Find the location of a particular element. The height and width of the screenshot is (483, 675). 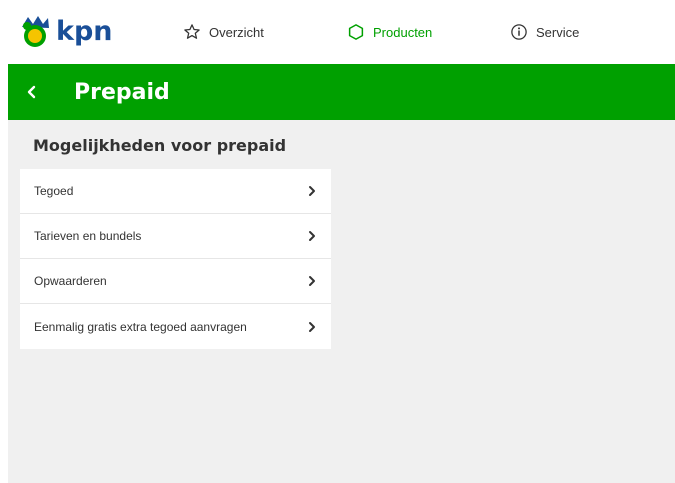

list-item-label: Tegoed is located at coordinates (54, 191).